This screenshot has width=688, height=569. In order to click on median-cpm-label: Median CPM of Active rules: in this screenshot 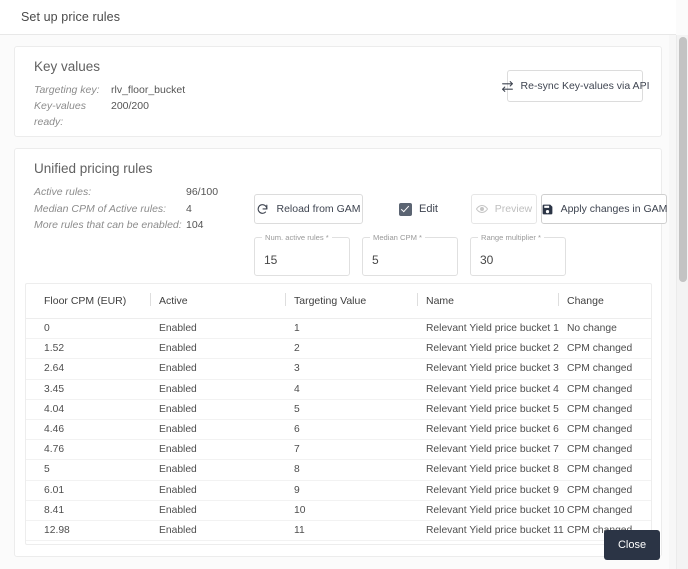, I will do `click(100, 208)`.